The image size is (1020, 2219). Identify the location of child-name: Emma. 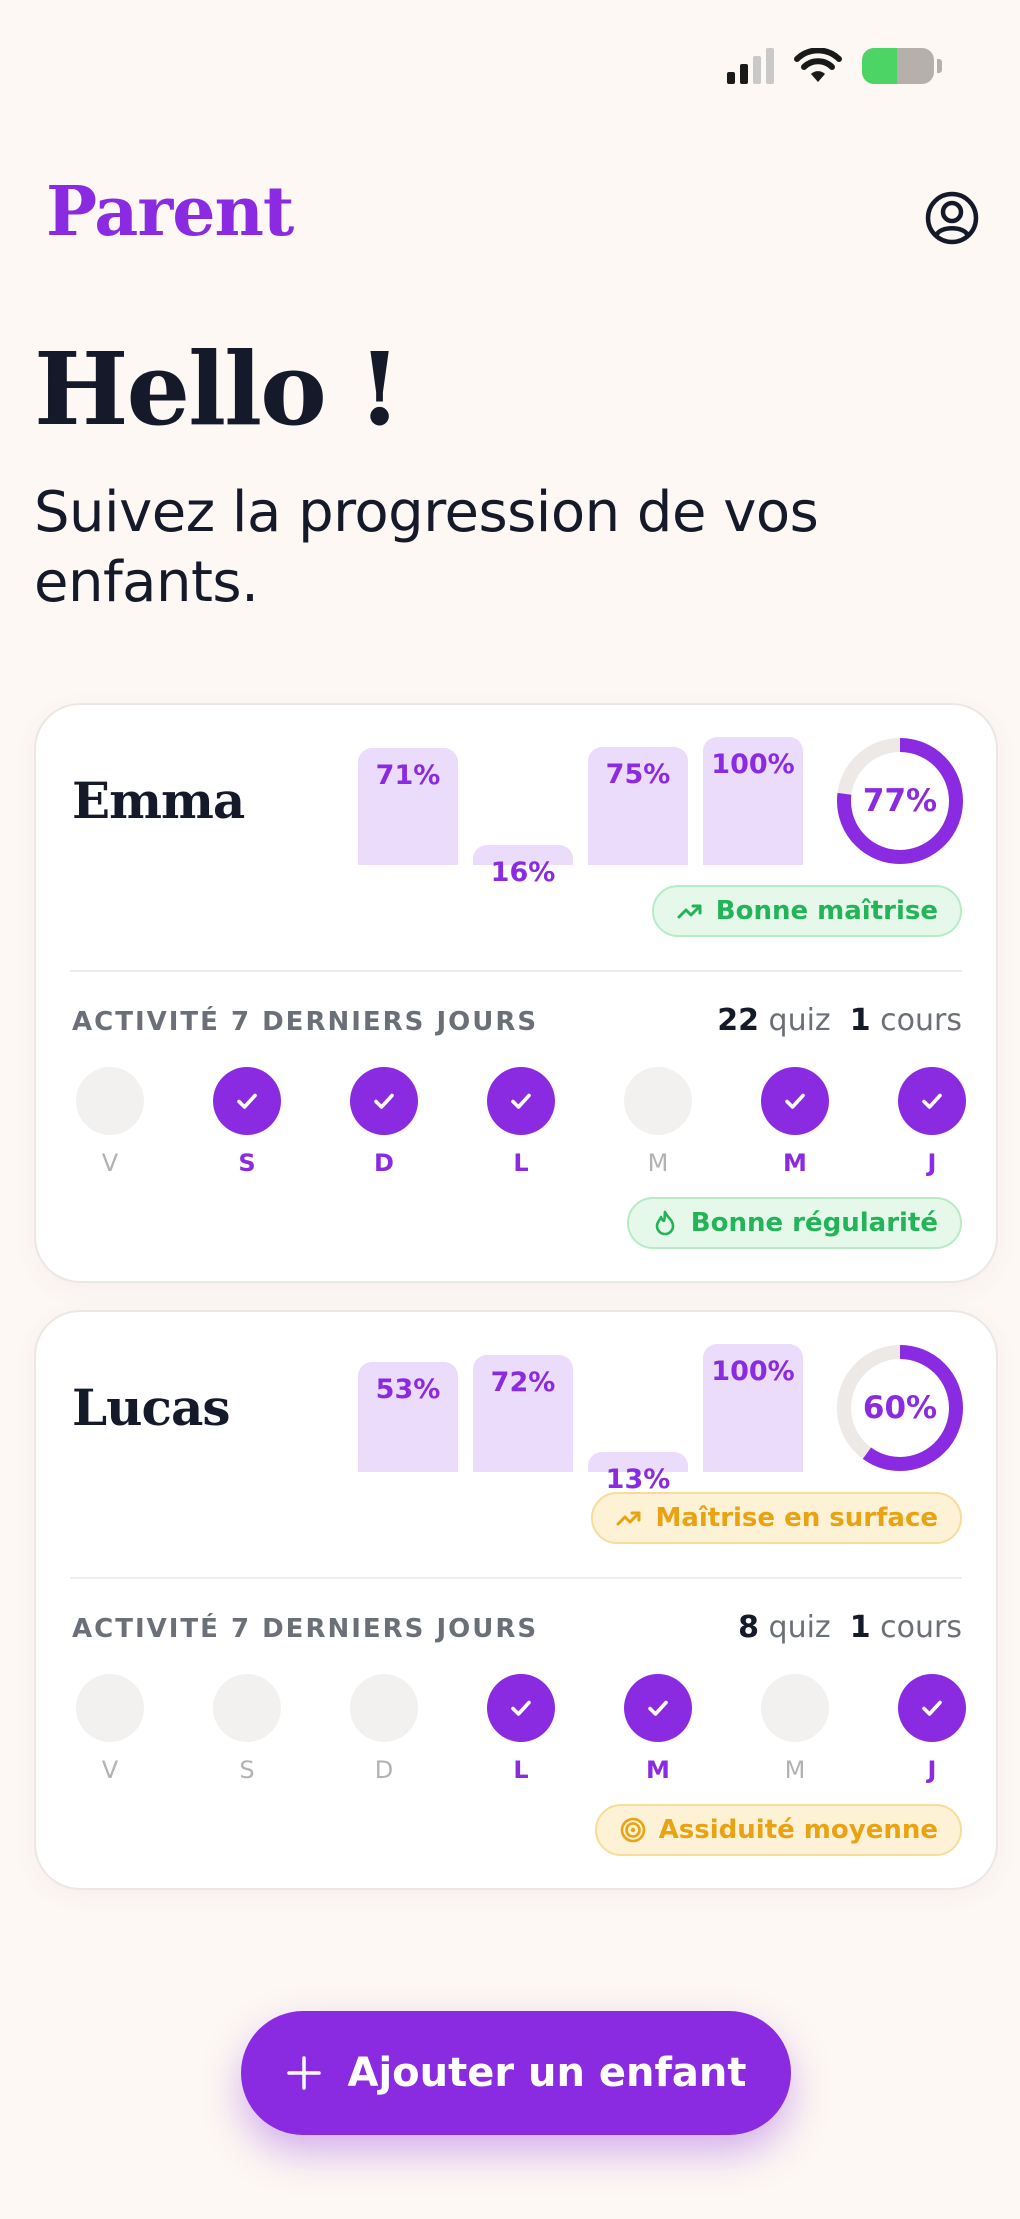
(158, 800).